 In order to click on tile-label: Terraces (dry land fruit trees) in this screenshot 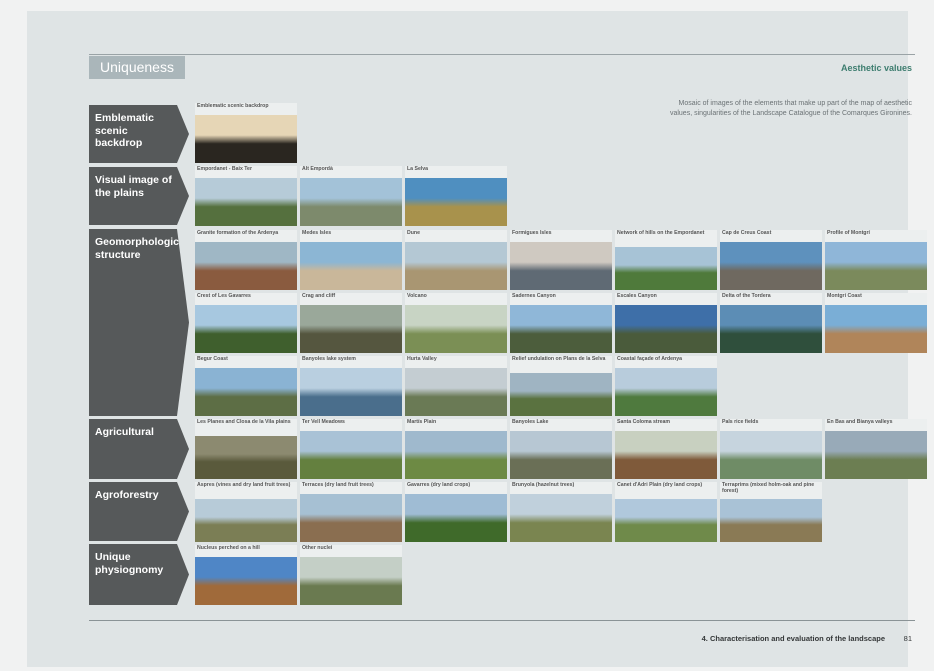, I will do `click(351, 488)`.